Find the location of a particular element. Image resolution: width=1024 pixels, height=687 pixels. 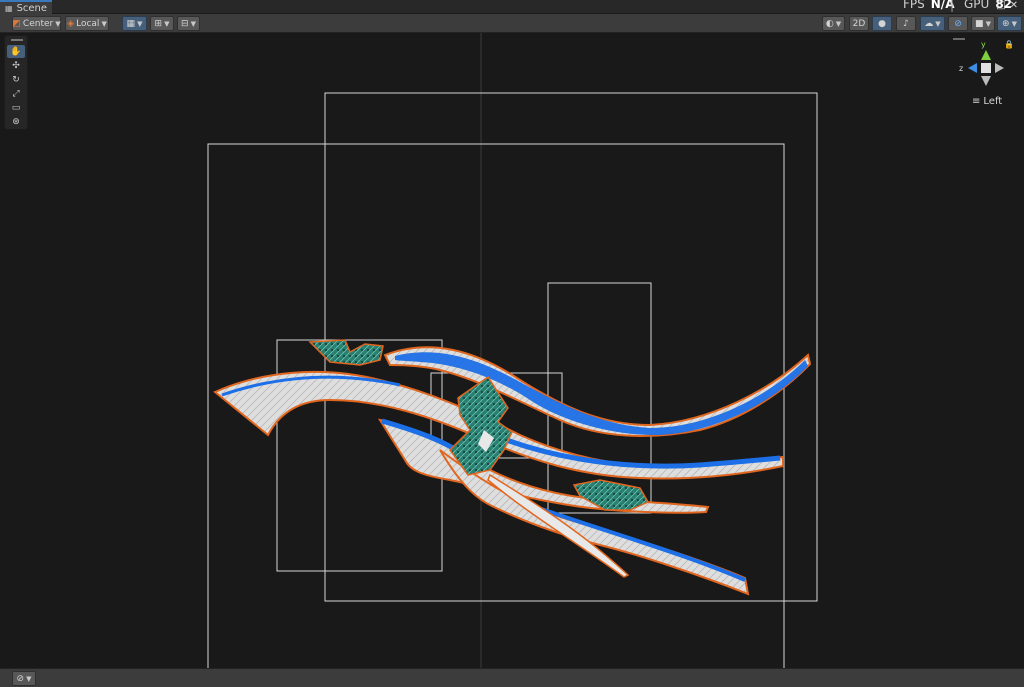

grid-visibility-dropdown: ▦ ▼ is located at coordinates (134, 23).